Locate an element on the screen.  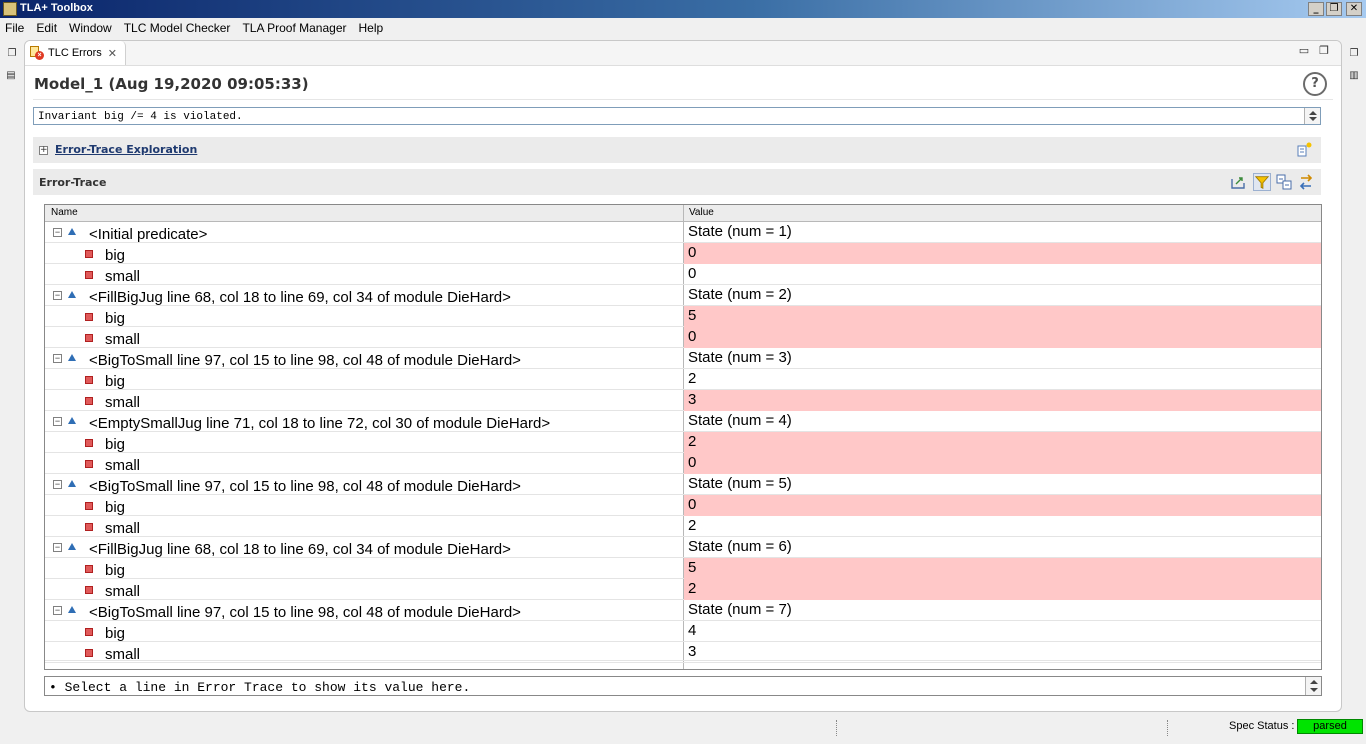
close-window-button: ✕ is located at coordinates (1354, 9).